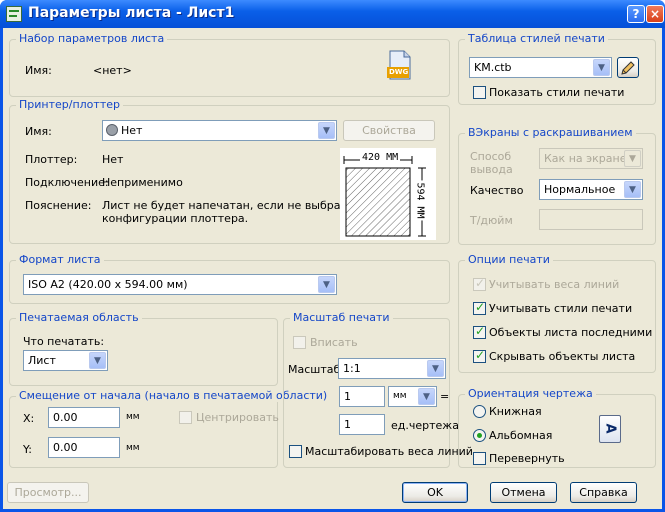  I want to click on shade-plot-select: Как на экране ▼, so click(591, 158).